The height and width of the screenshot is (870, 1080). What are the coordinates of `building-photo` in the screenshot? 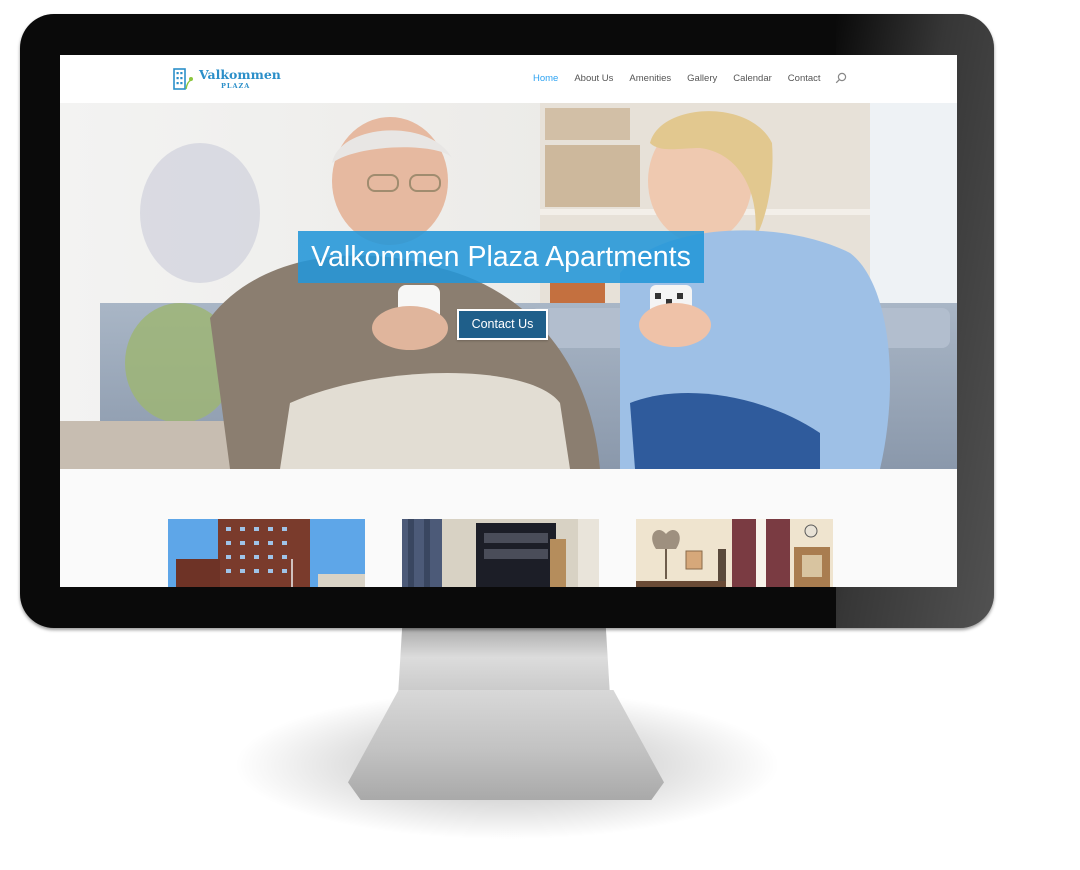 It's located at (266, 553).